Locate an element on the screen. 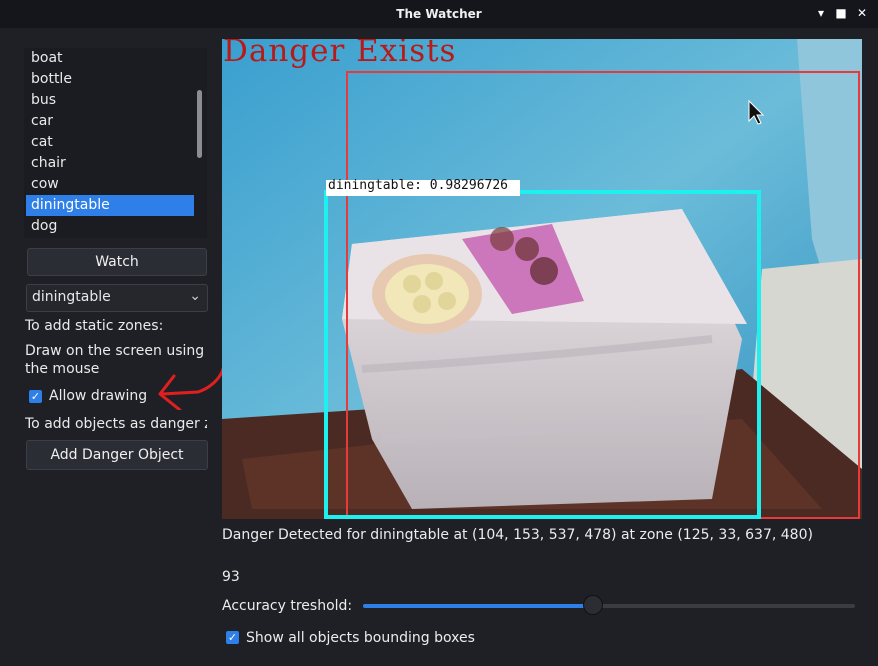 This screenshot has width=878, height=666. minimize-icon: ▾ is located at coordinates (821, 13).